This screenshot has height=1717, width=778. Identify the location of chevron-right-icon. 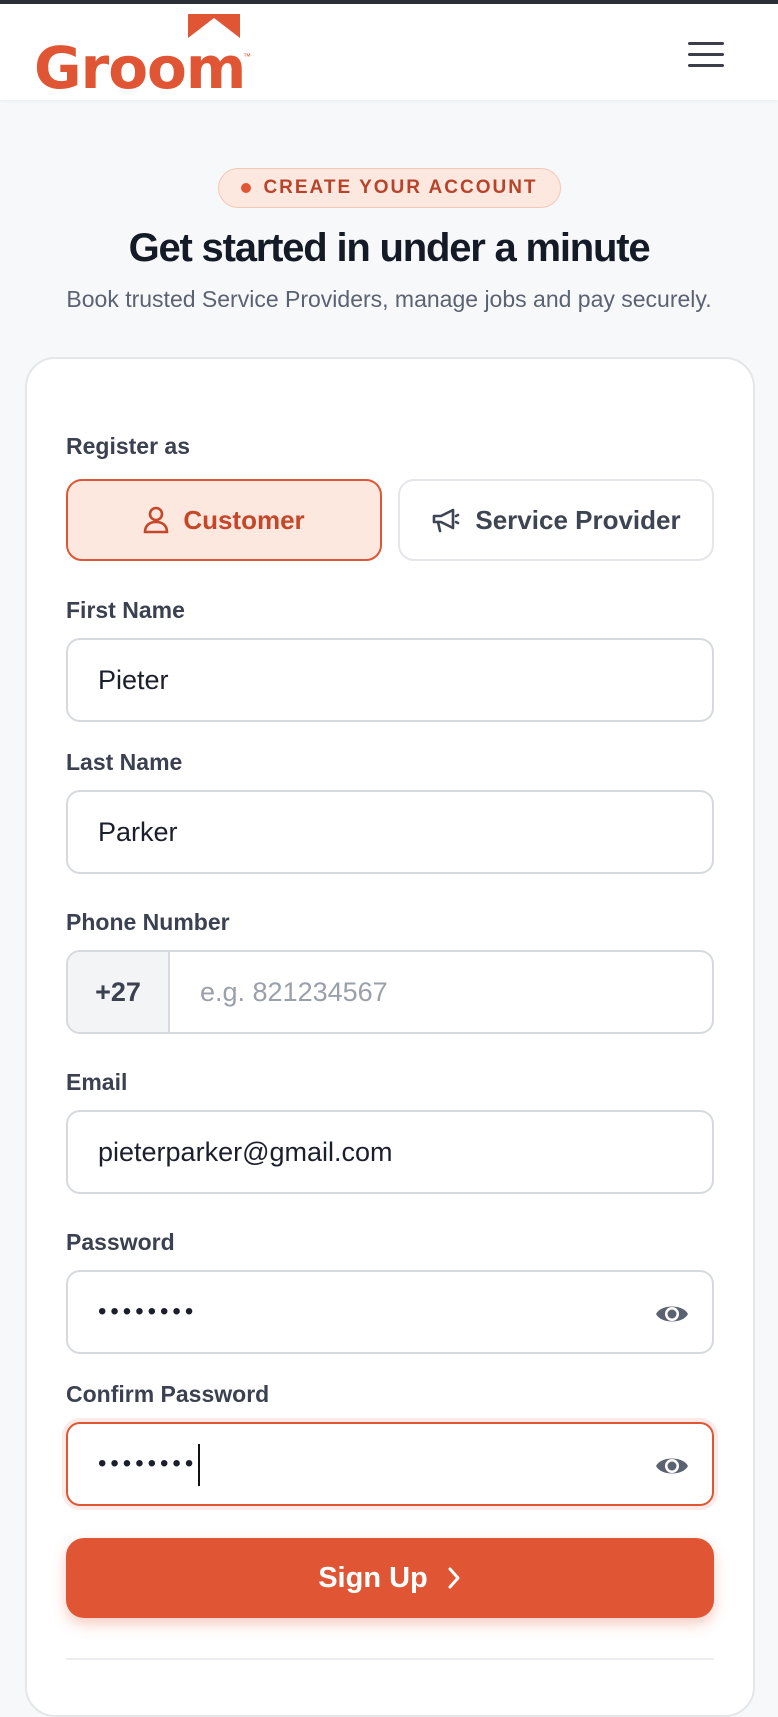
(454, 1578).